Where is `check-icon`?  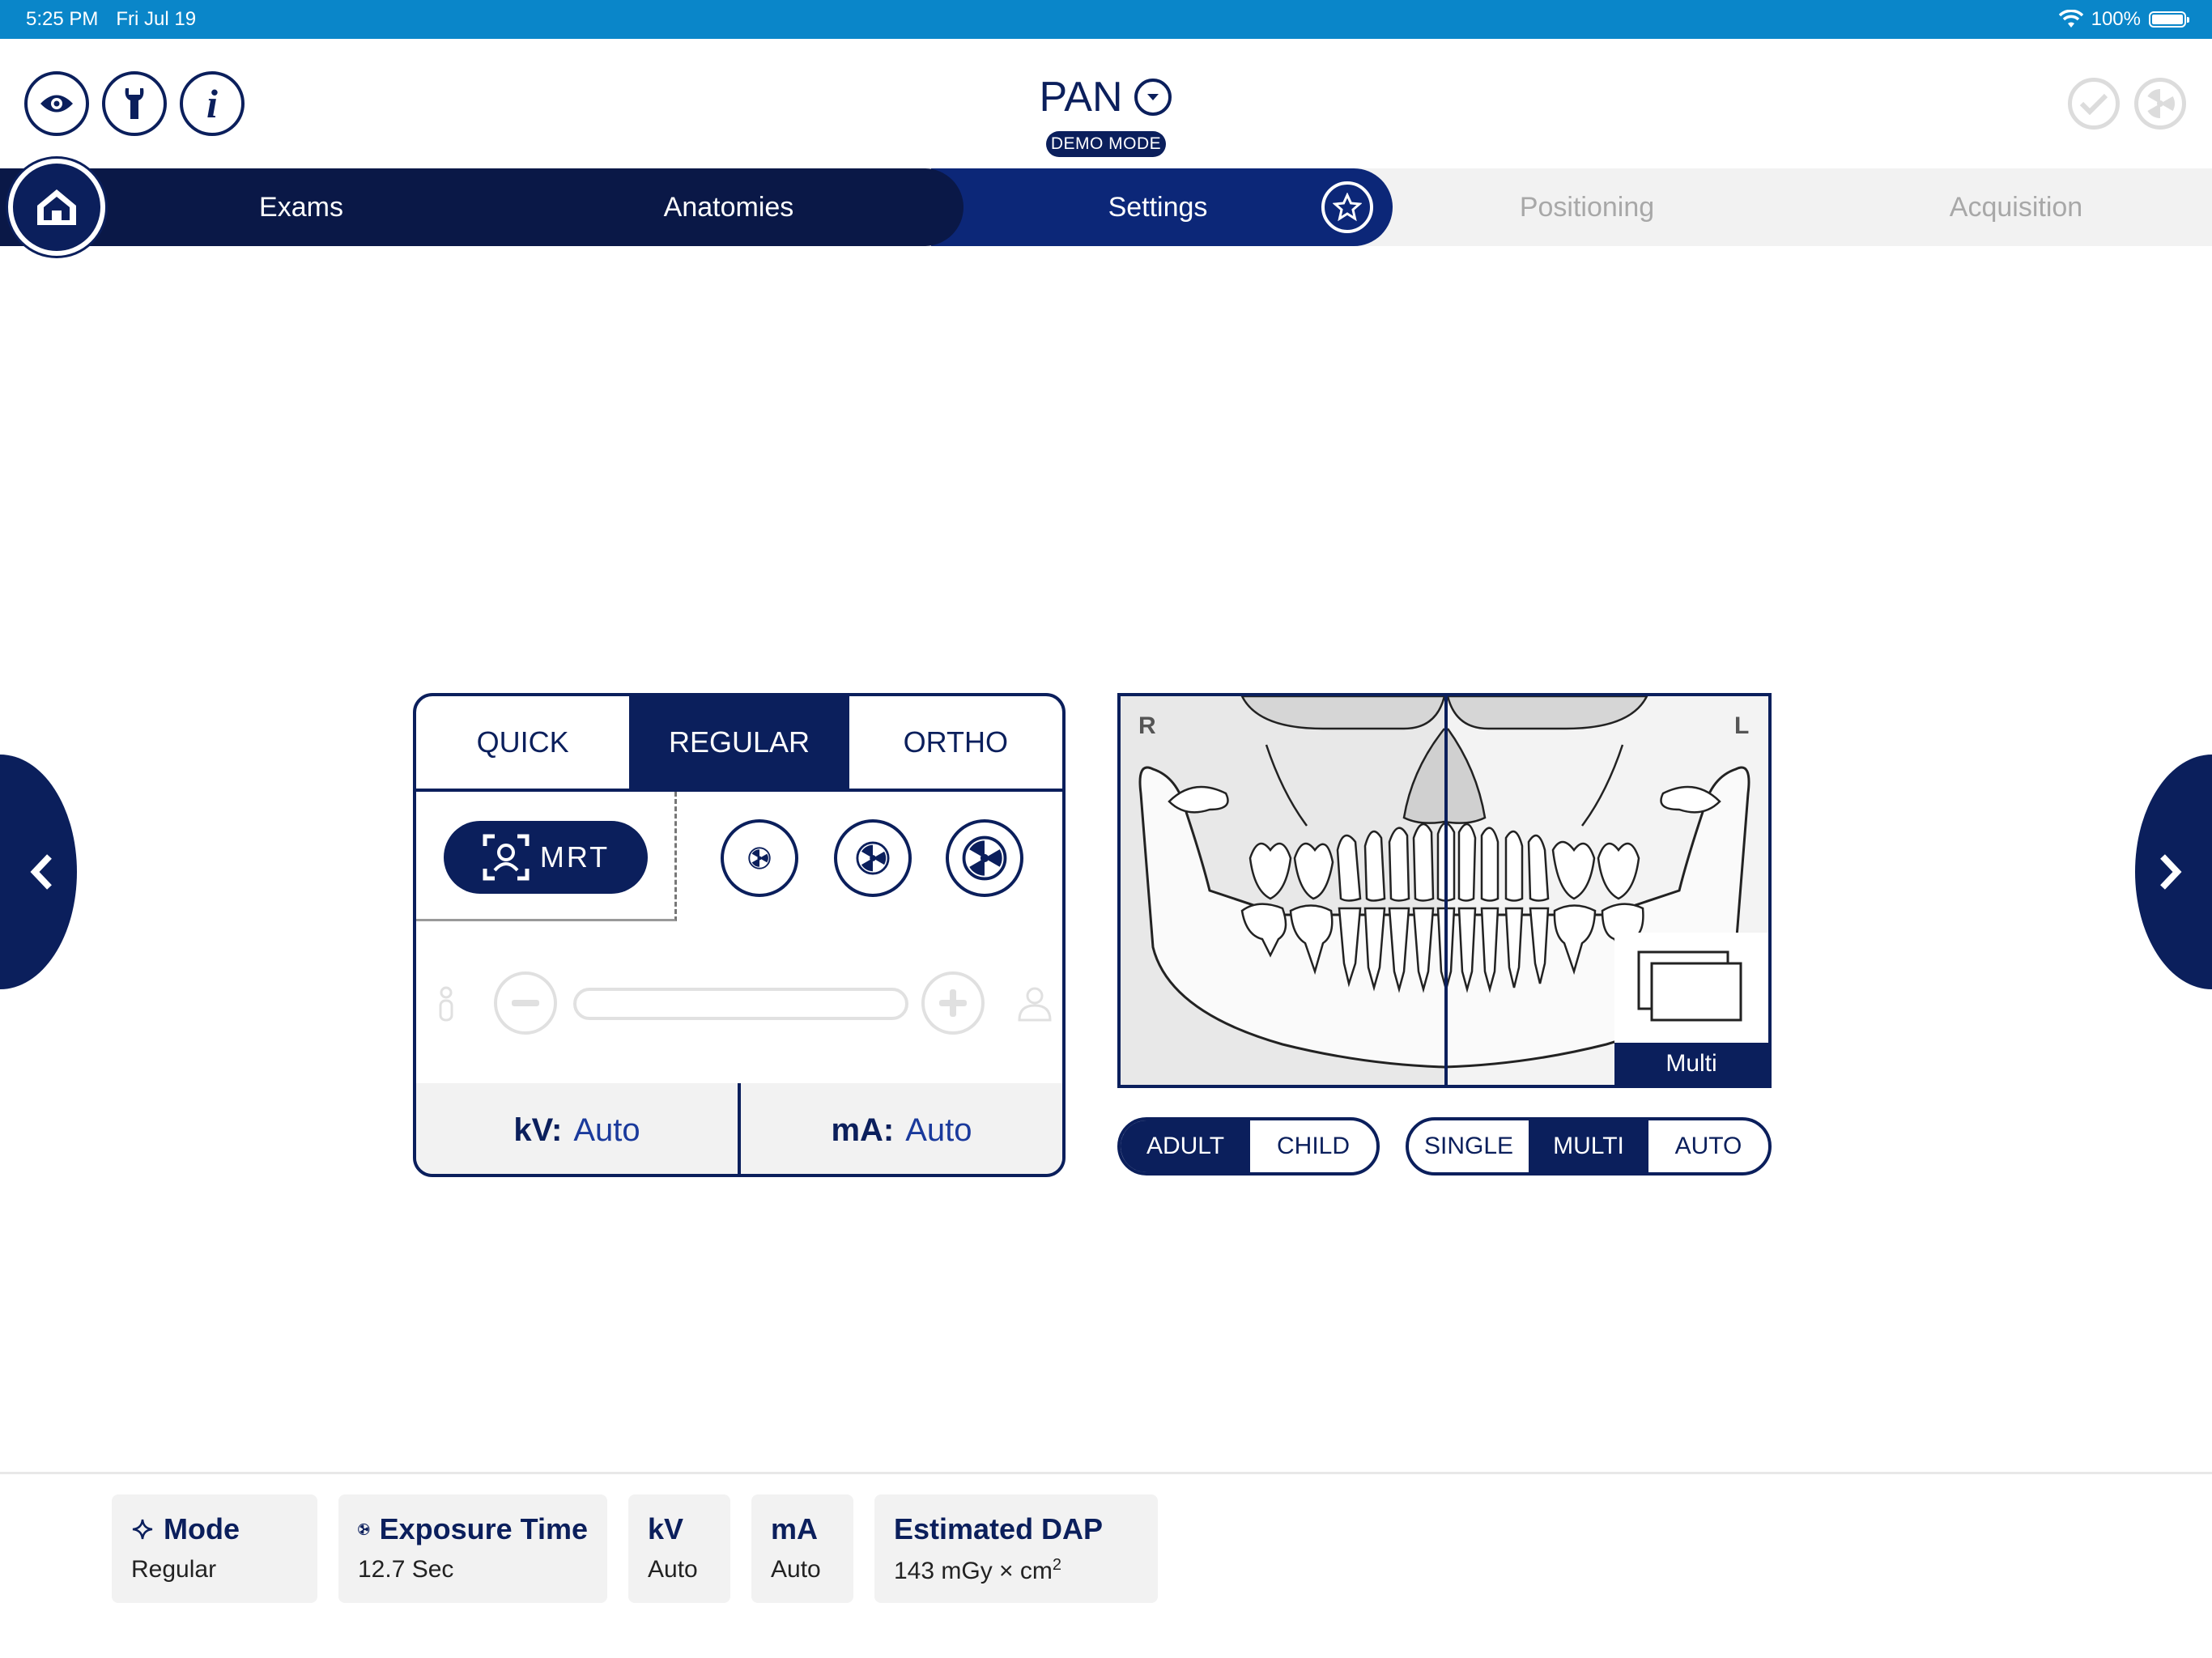
check-icon is located at coordinates (2094, 104).